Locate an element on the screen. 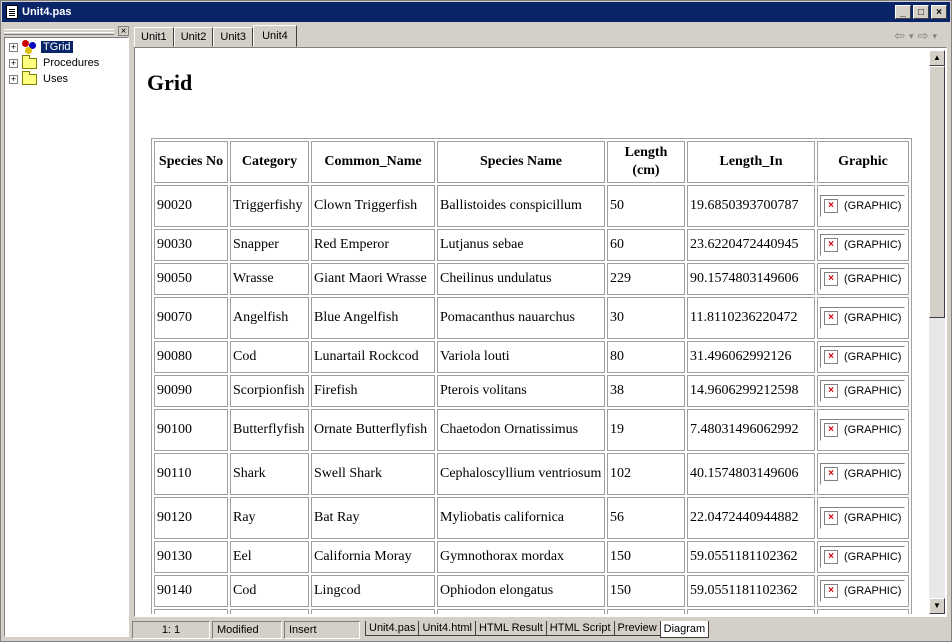 Image resolution: width=952 pixels, height=642 pixels. forward-dropdown-icon: ▾ is located at coordinates (934, 36).